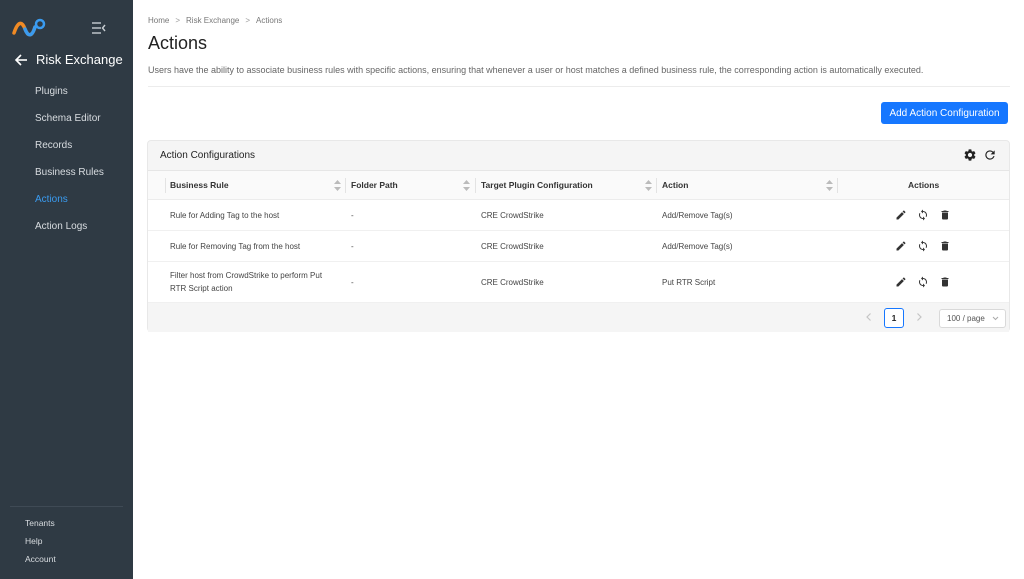 This screenshot has height=579, width=1024. I want to click on sidebar-item-plugins: Plugins, so click(66, 91).